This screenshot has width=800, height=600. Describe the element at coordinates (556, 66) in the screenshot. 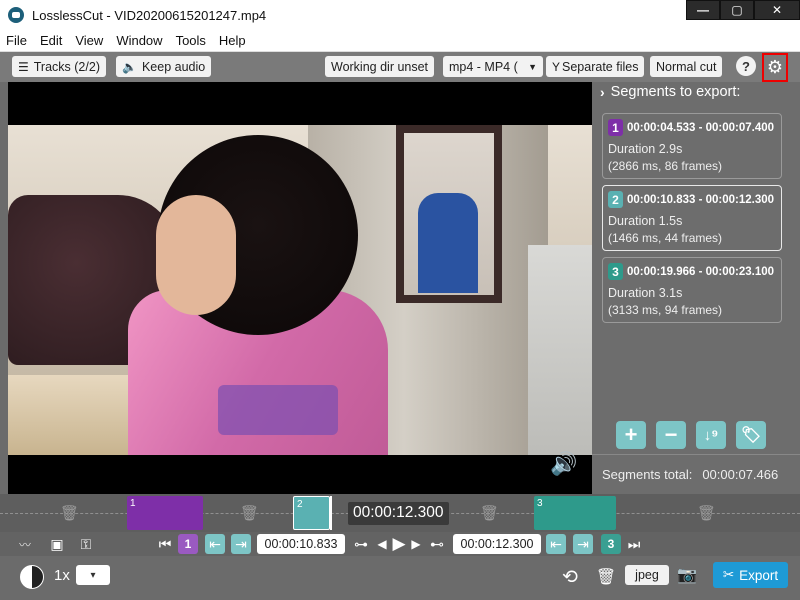

I see `fork-icon: Y` at that location.